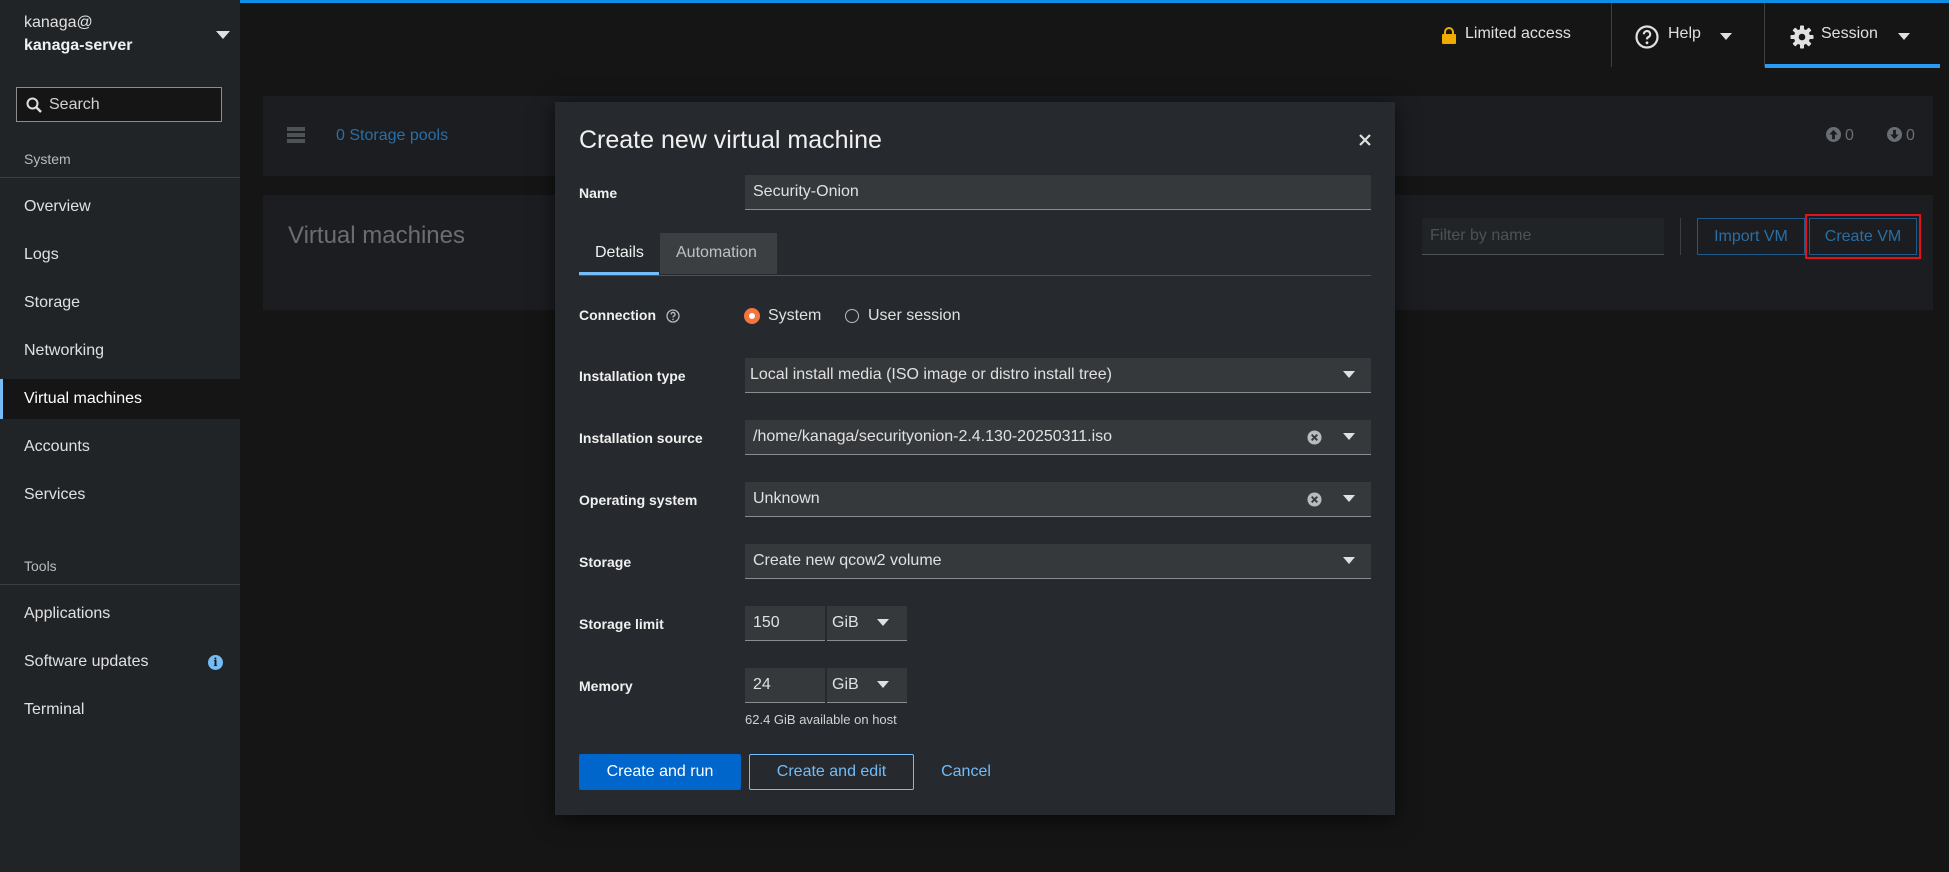 The width and height of the screenshot is (1949, 872). What do you see at coordinates (785, 685) in the screenshot?
I see `memory-input: 24` at bounding box center [785, 685].